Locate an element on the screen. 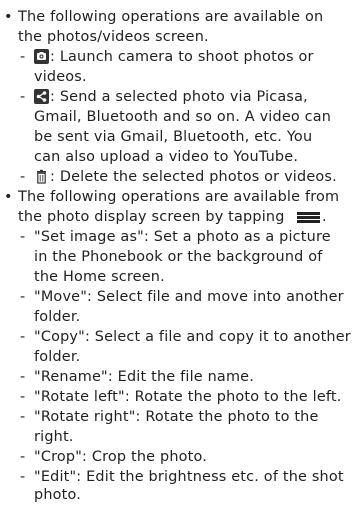 The height and width of the screenshot is (505, 355). list-item-camera: - : Launch camera to shoot photos or is located at coordinates (177, 57).